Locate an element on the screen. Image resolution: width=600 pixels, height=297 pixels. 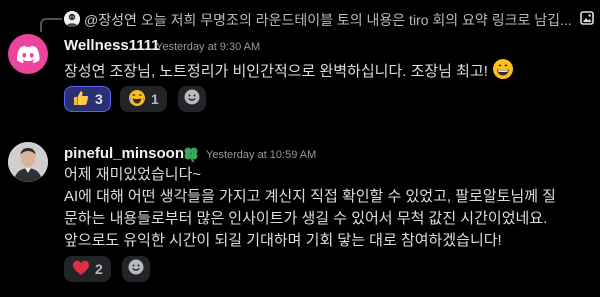
message-timestamp: Yesterday at 9:30 AM is located at coordinates (208, 47).